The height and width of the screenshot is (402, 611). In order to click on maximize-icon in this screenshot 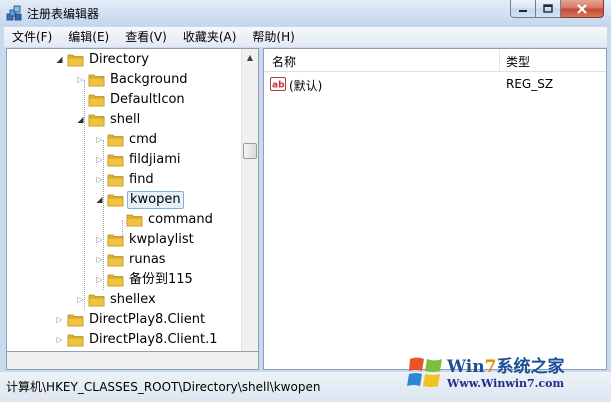, I will do `click(548, 8)`.